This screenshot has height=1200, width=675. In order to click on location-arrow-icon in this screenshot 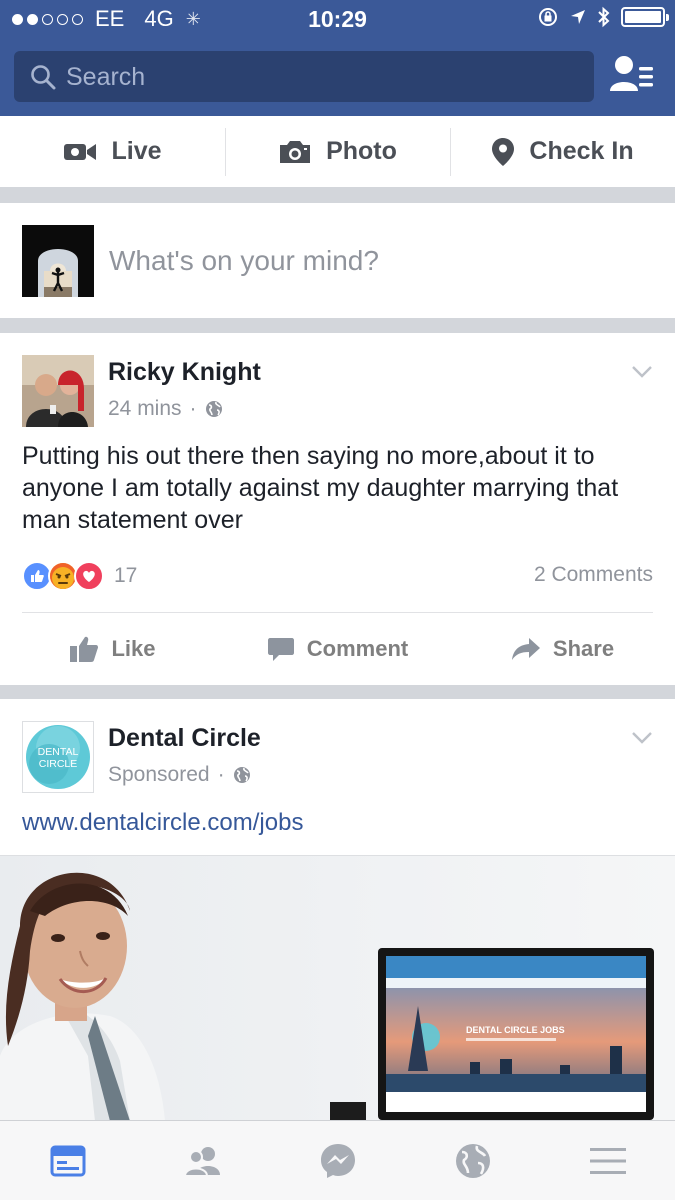, I will do `click(578, 17)`.